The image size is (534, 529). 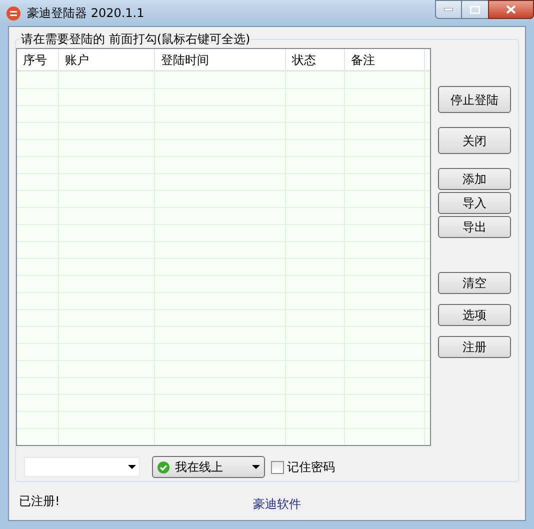 What do you see at coordinates (315, 59) in the screenshot?
I see `column-header: 状态` at bounding box center [315, 59].